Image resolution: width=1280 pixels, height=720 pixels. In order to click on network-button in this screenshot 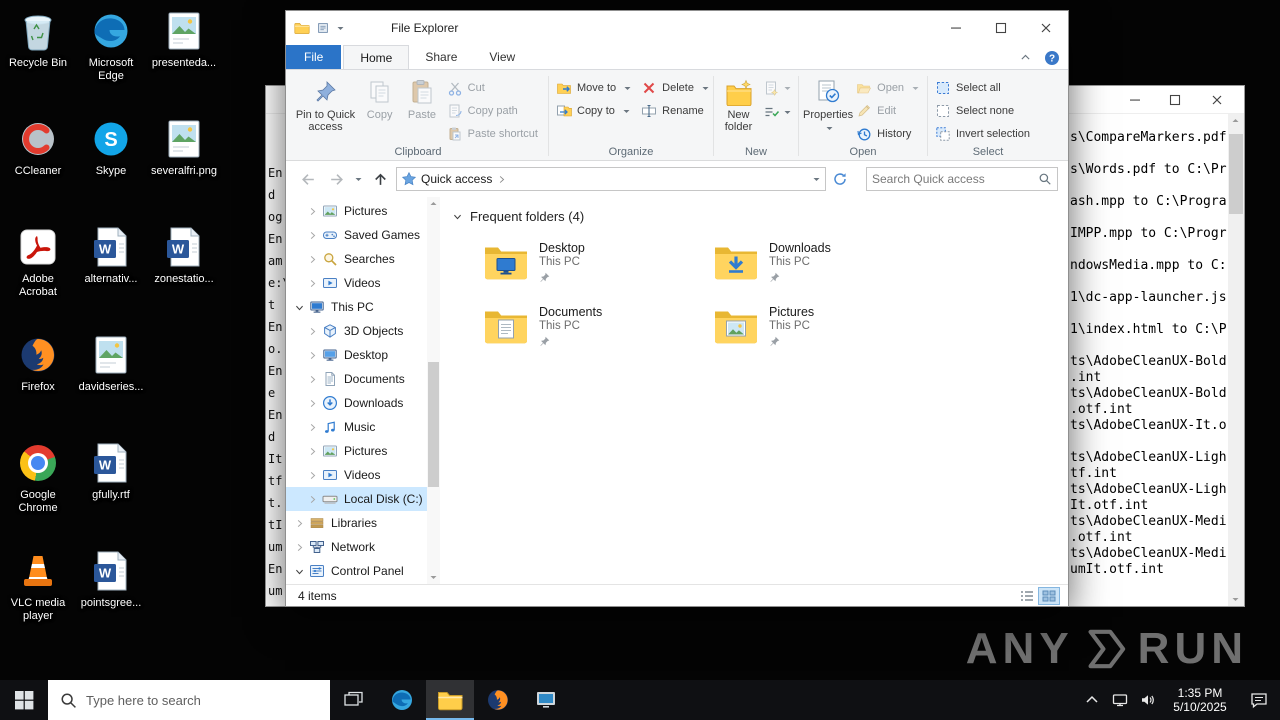, I will do `click(1120, 700)`.